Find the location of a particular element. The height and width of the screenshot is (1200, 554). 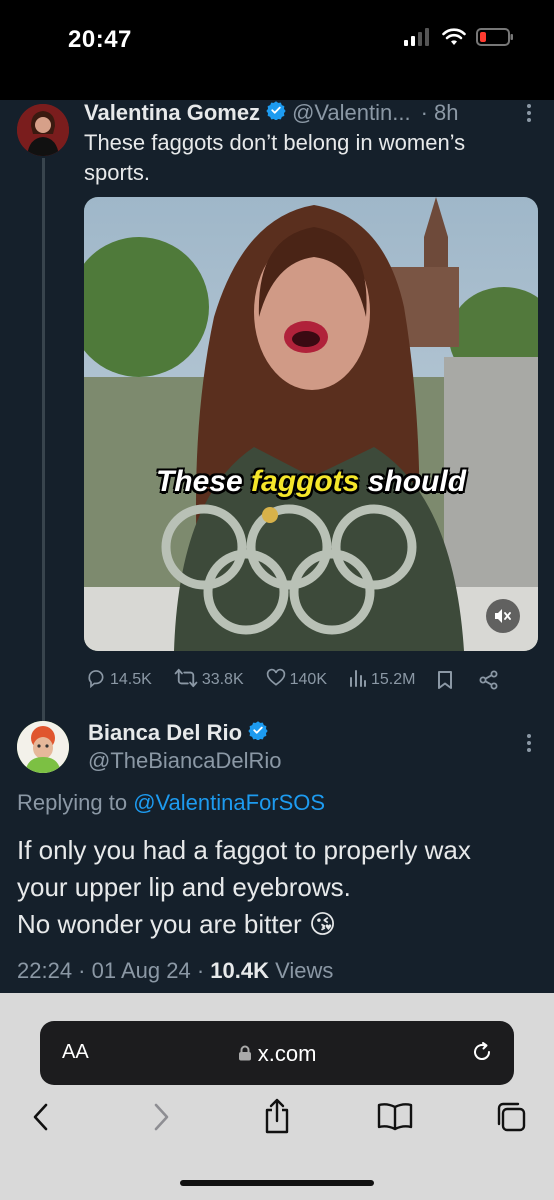

home-indicator is located at coordinates (277, 1183).